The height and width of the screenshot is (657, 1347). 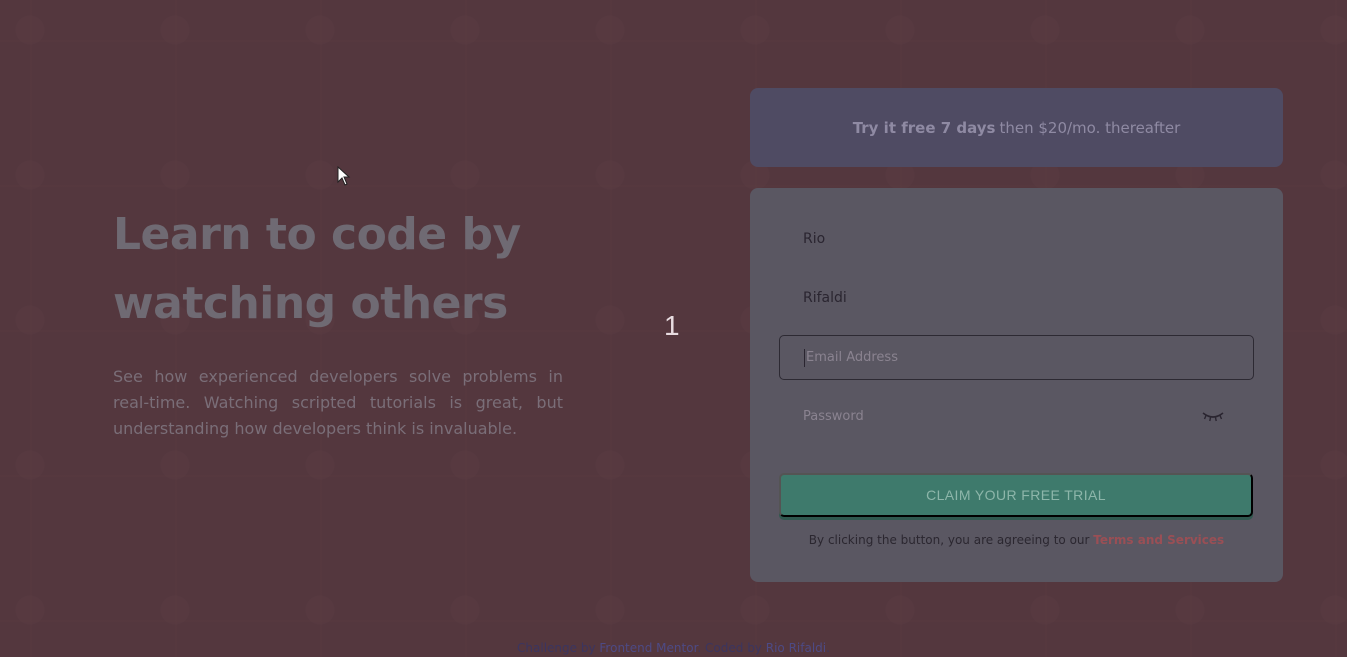 I want to click on terms-link: Terms and Services, so click(x=1158, y=540).